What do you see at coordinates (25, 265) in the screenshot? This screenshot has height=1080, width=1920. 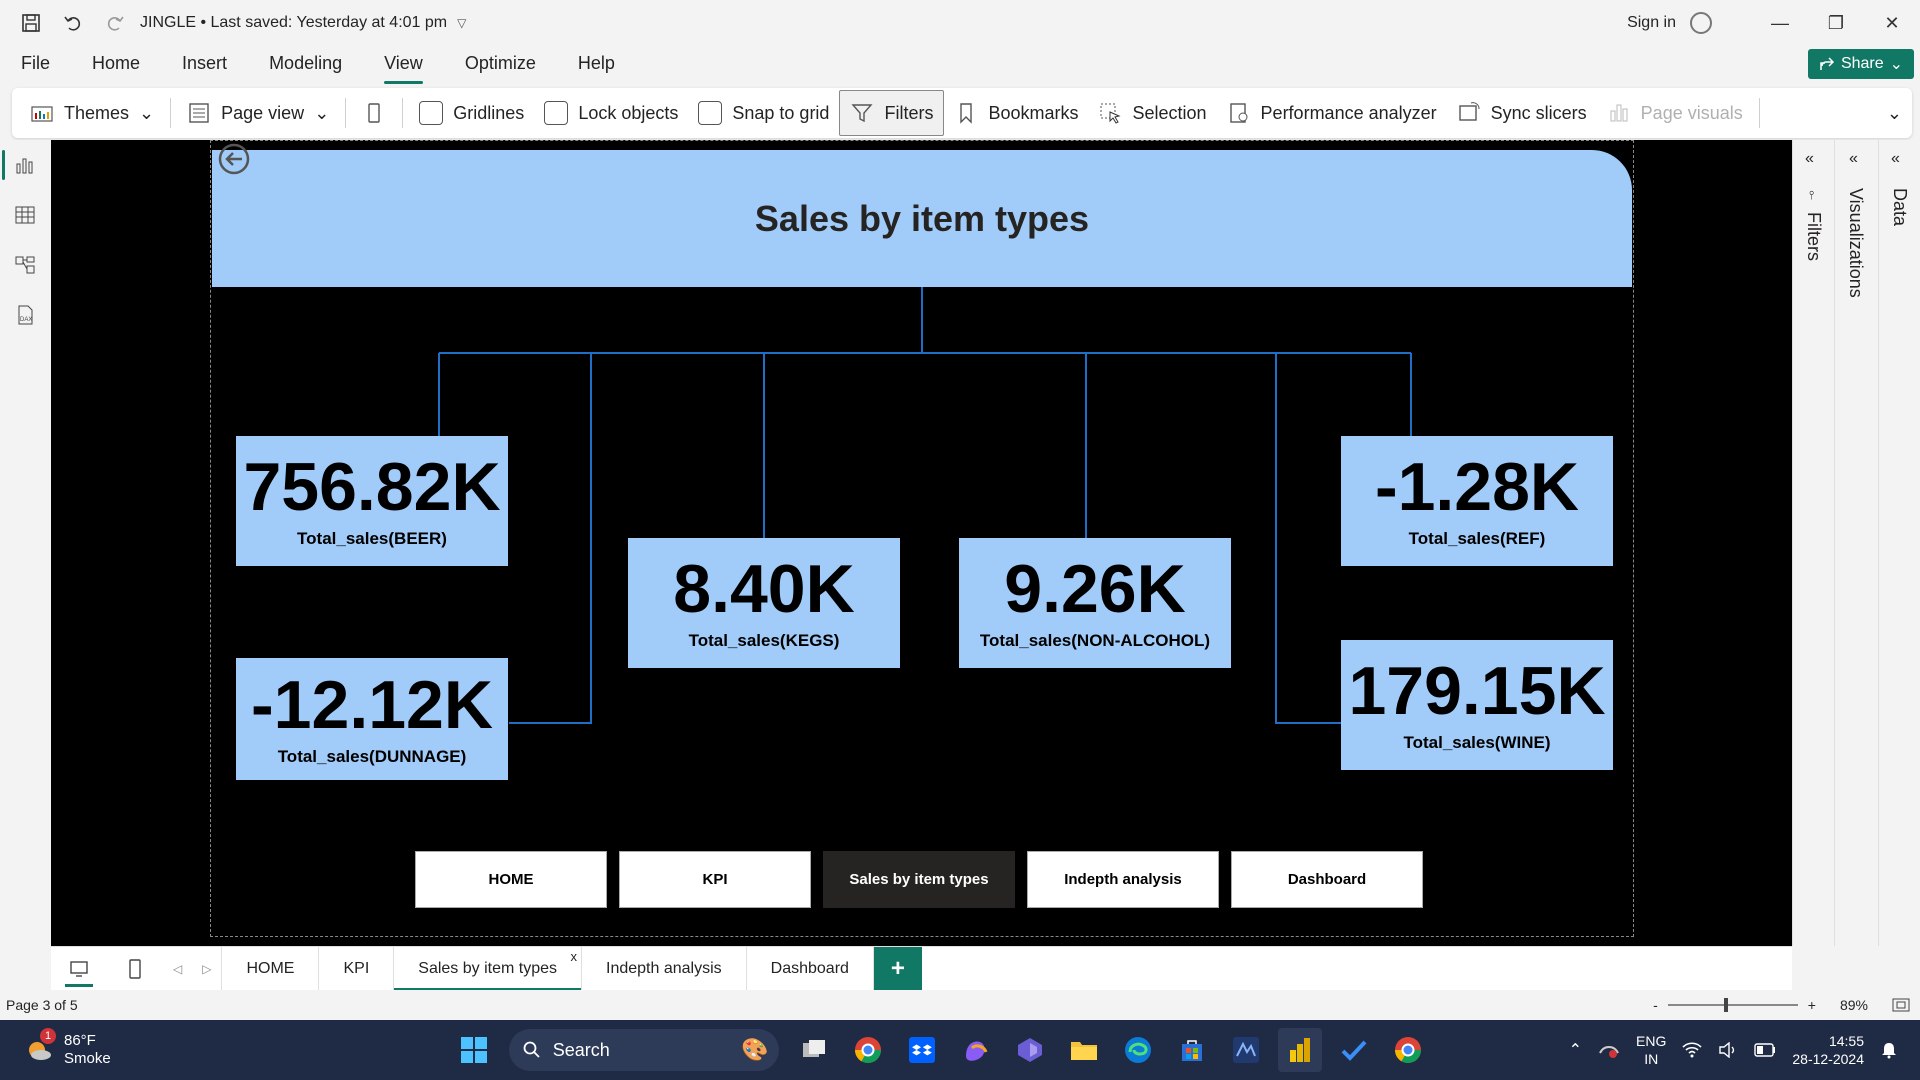 I see `model-view-button` at bounding box center [25, 265].